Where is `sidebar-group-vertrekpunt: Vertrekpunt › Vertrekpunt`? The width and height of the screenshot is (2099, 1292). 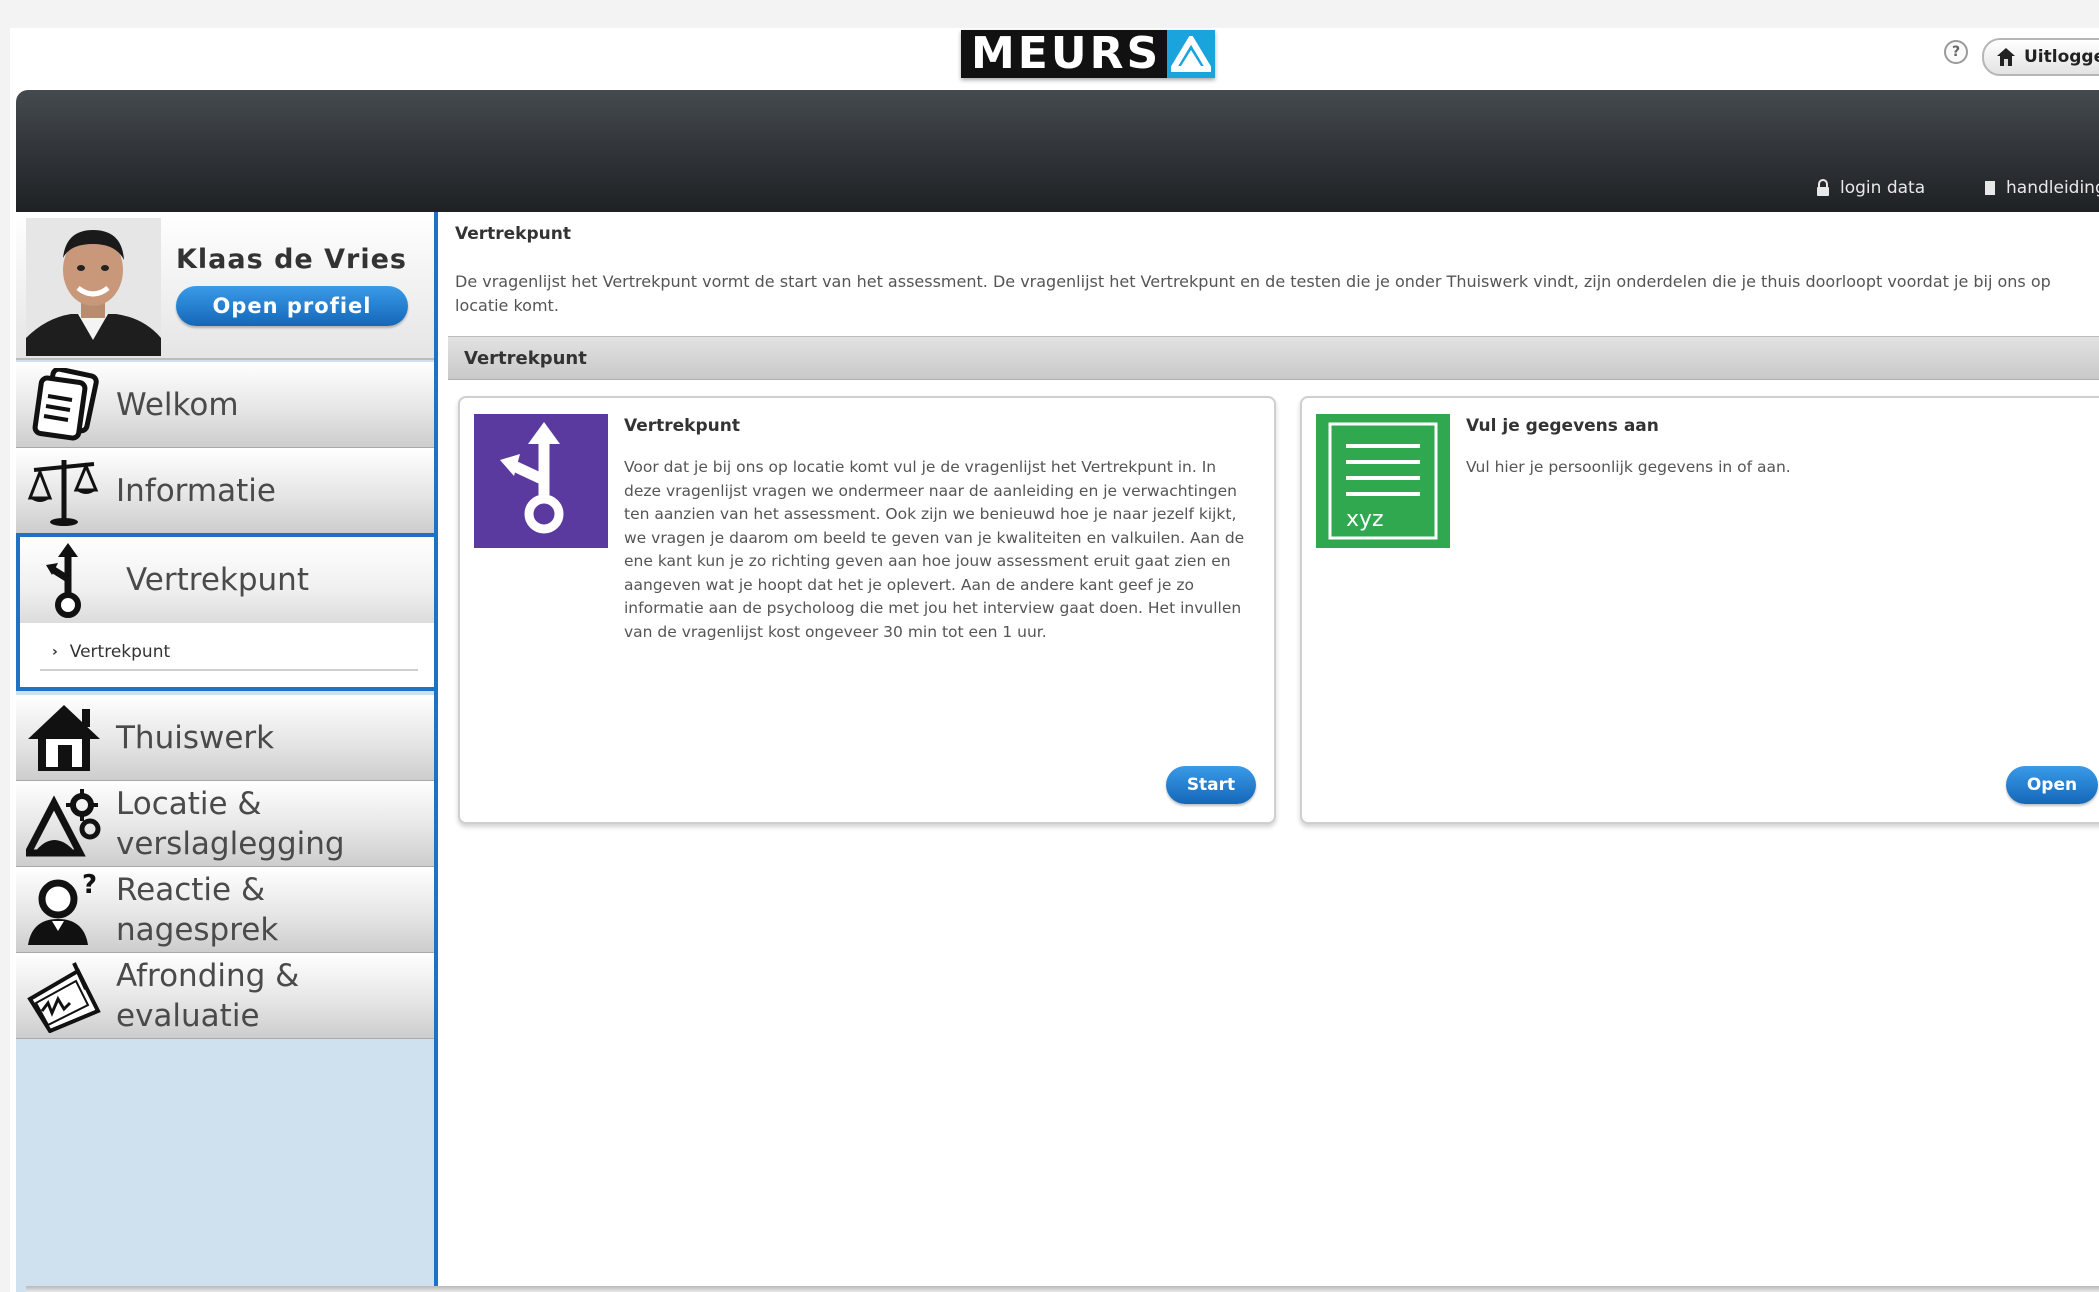 sidebar-group-vertrekpunt: Vertrekpunt › Vertrekpunt is located at coordinates (225, 612).